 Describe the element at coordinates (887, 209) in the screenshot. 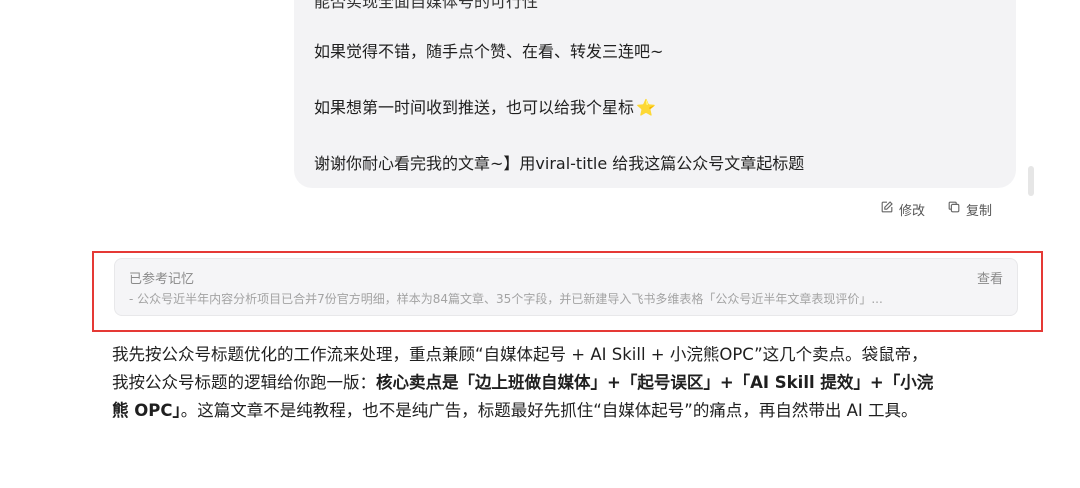

I see `edit-icon` at that location.